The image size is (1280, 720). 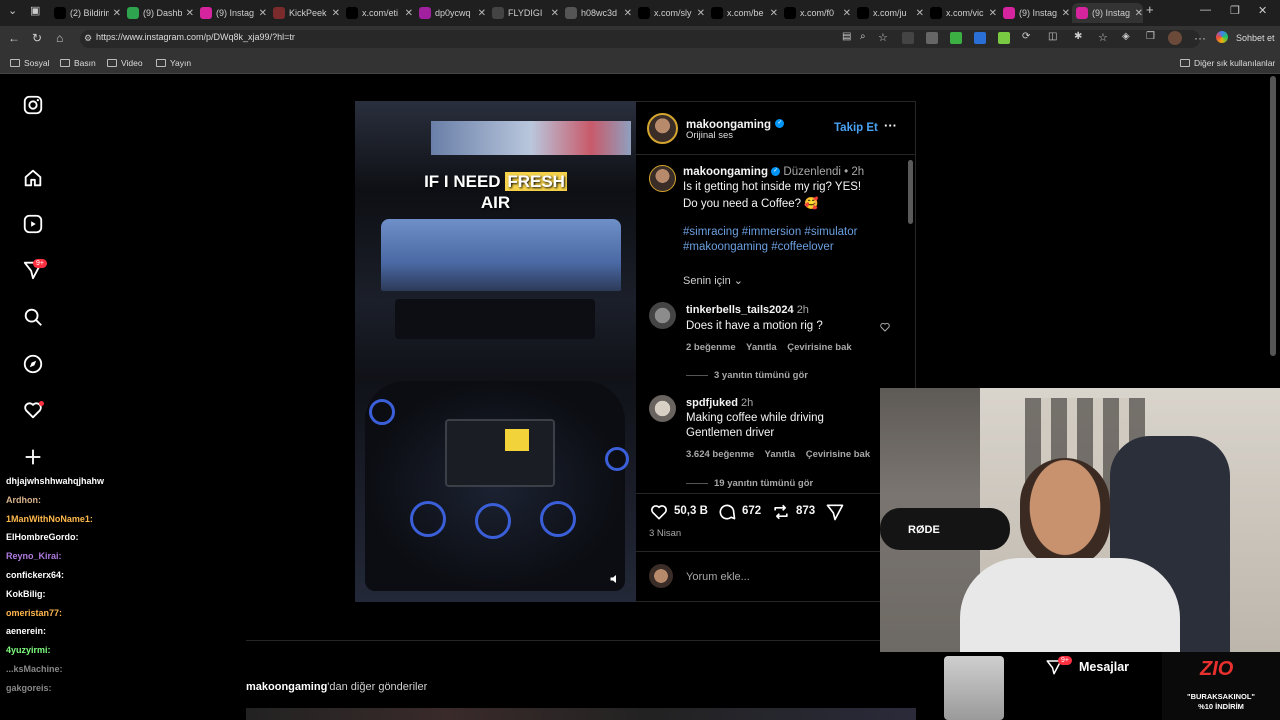 What do you see at coordinates (33, 178) in the screenshot?
I see `home-icon` at bounding box center [33, 178].